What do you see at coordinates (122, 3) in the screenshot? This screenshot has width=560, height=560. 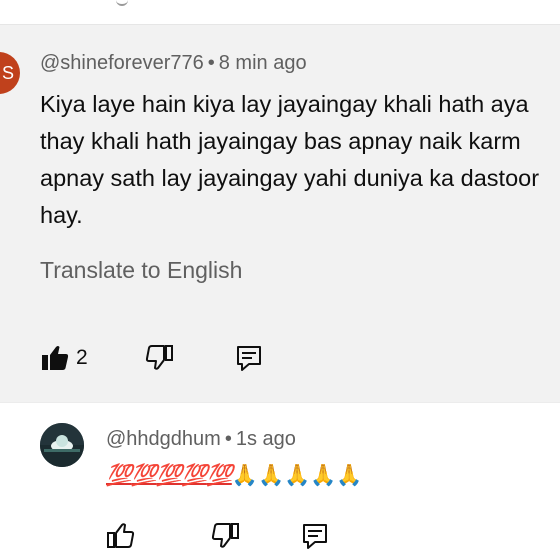 I see `previous-comment-fragment` at bounding box center [122, 3].